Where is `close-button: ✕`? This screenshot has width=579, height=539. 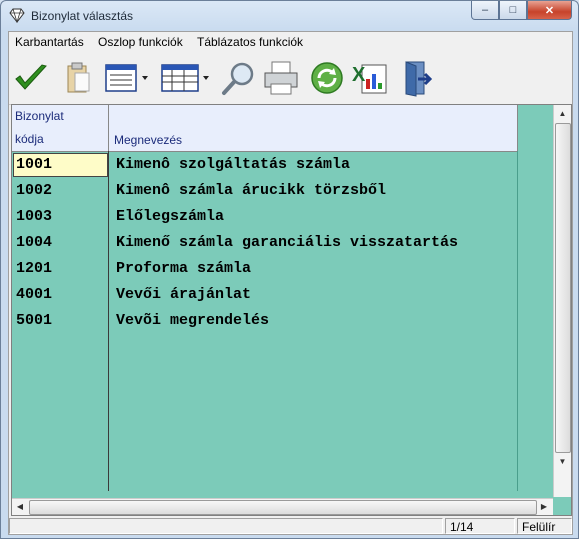 close-button: ✕ is located at coordinates (549, 10).